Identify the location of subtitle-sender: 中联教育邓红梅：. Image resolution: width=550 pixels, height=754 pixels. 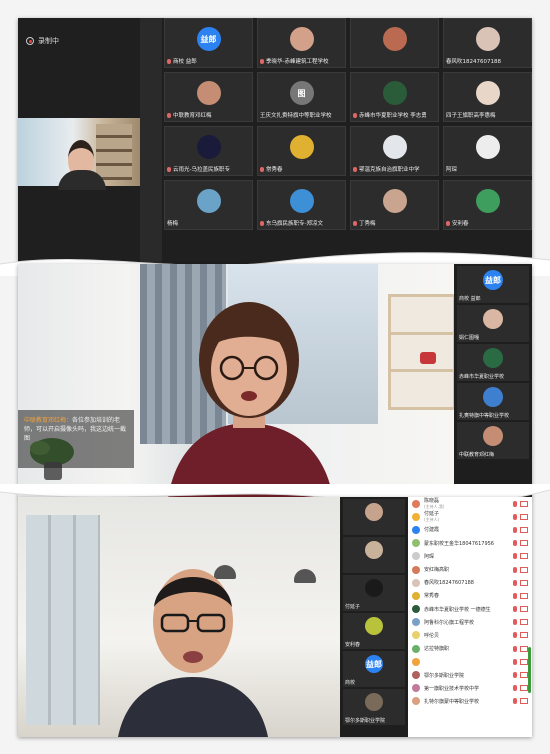
(48, 420).